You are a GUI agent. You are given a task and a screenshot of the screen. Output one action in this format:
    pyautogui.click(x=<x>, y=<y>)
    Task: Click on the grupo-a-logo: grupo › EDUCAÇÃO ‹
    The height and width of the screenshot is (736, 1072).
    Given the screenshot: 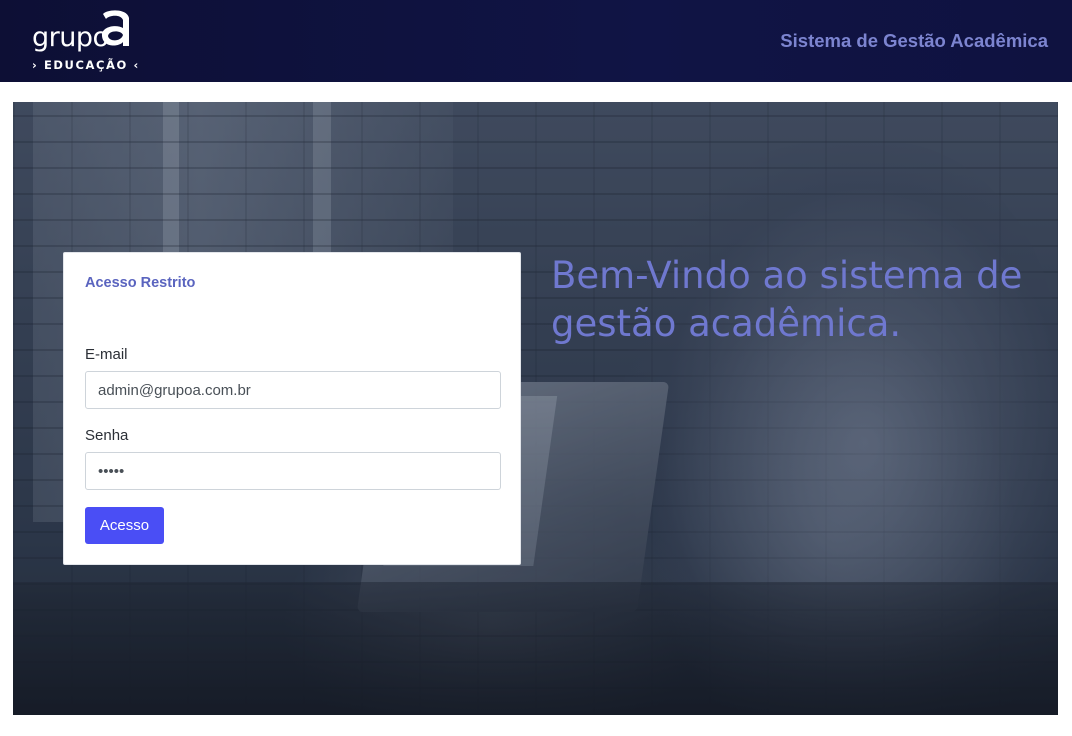 What is the action you would take?
    pyautogui.click(x=86, y=40)
    